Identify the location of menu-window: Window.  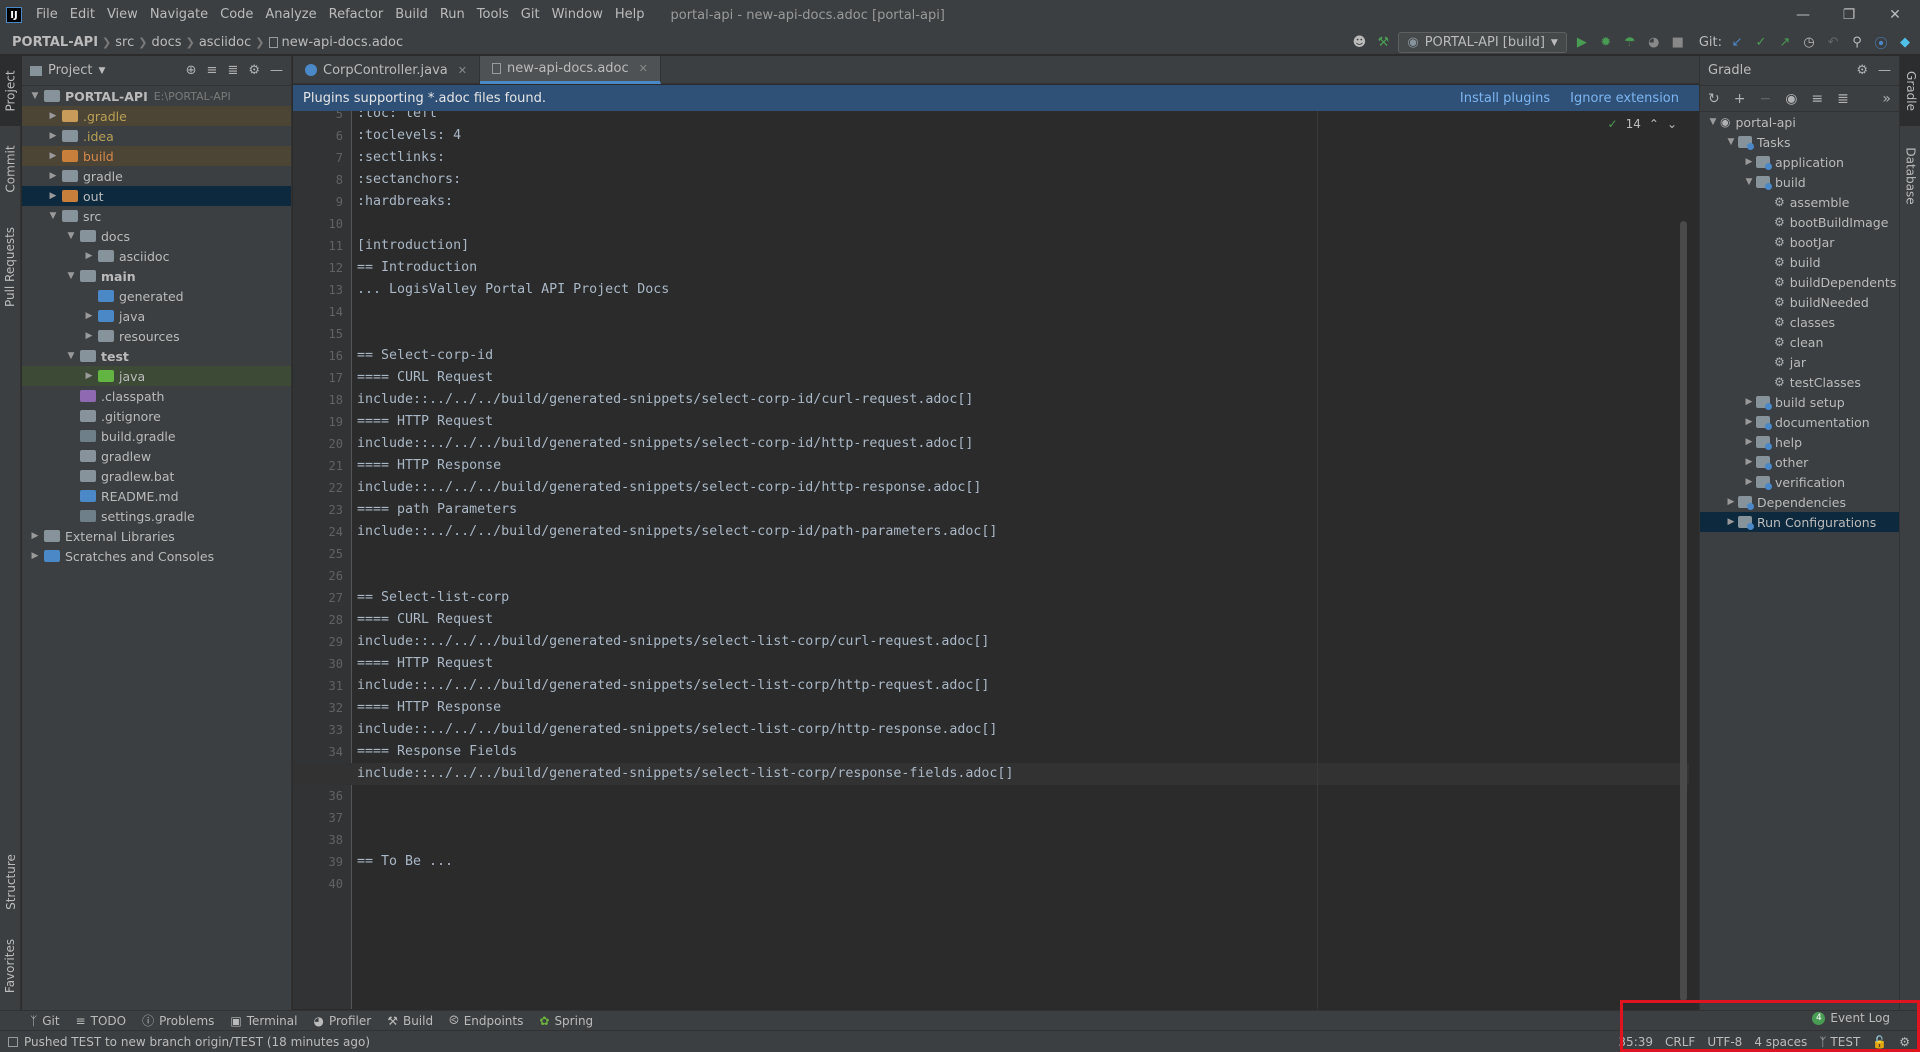
(577, 15).